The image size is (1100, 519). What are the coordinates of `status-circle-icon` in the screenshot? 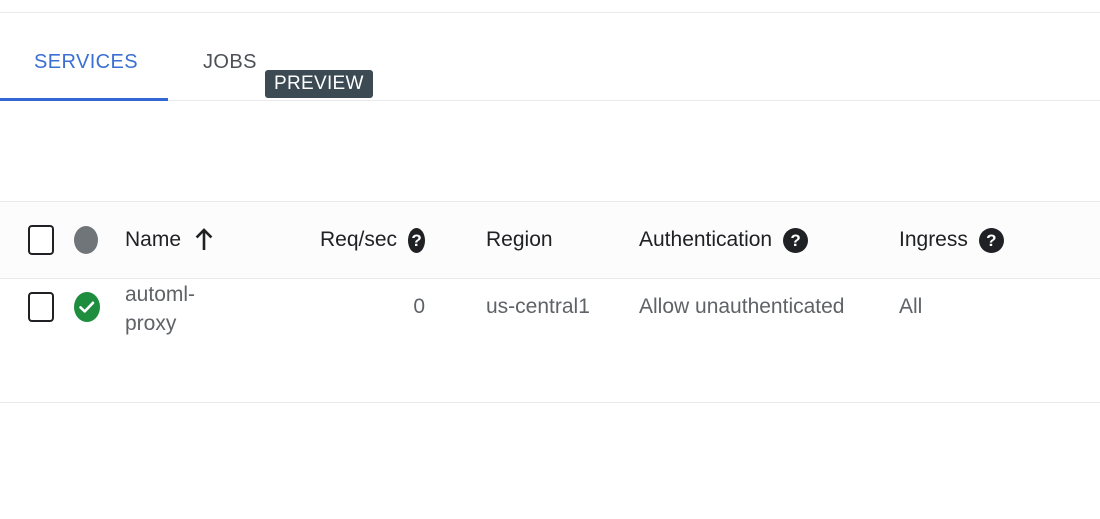 It's located at (86, 240).